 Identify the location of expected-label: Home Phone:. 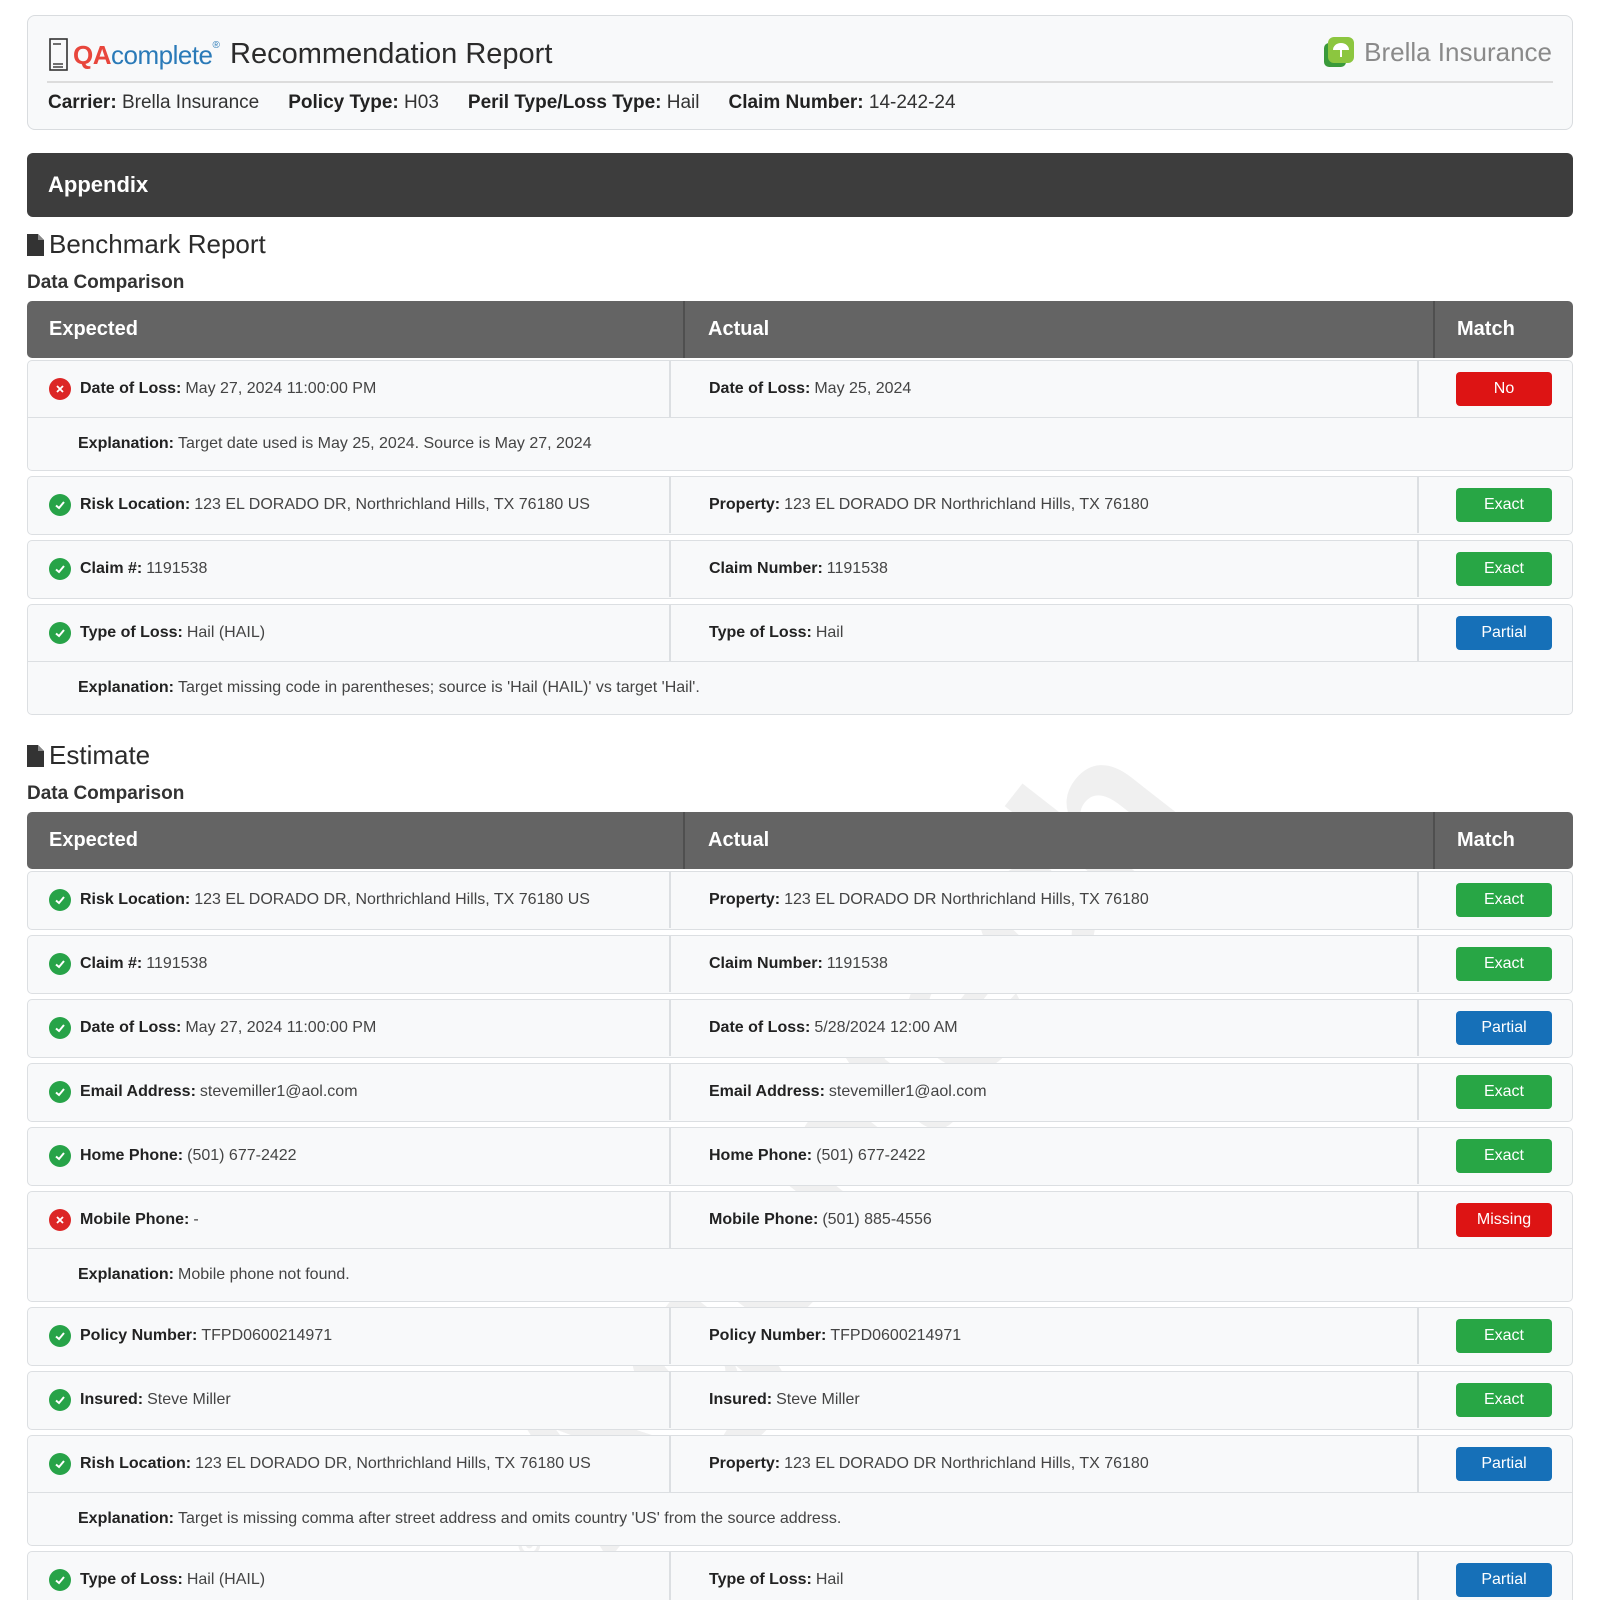
(132, 1155).